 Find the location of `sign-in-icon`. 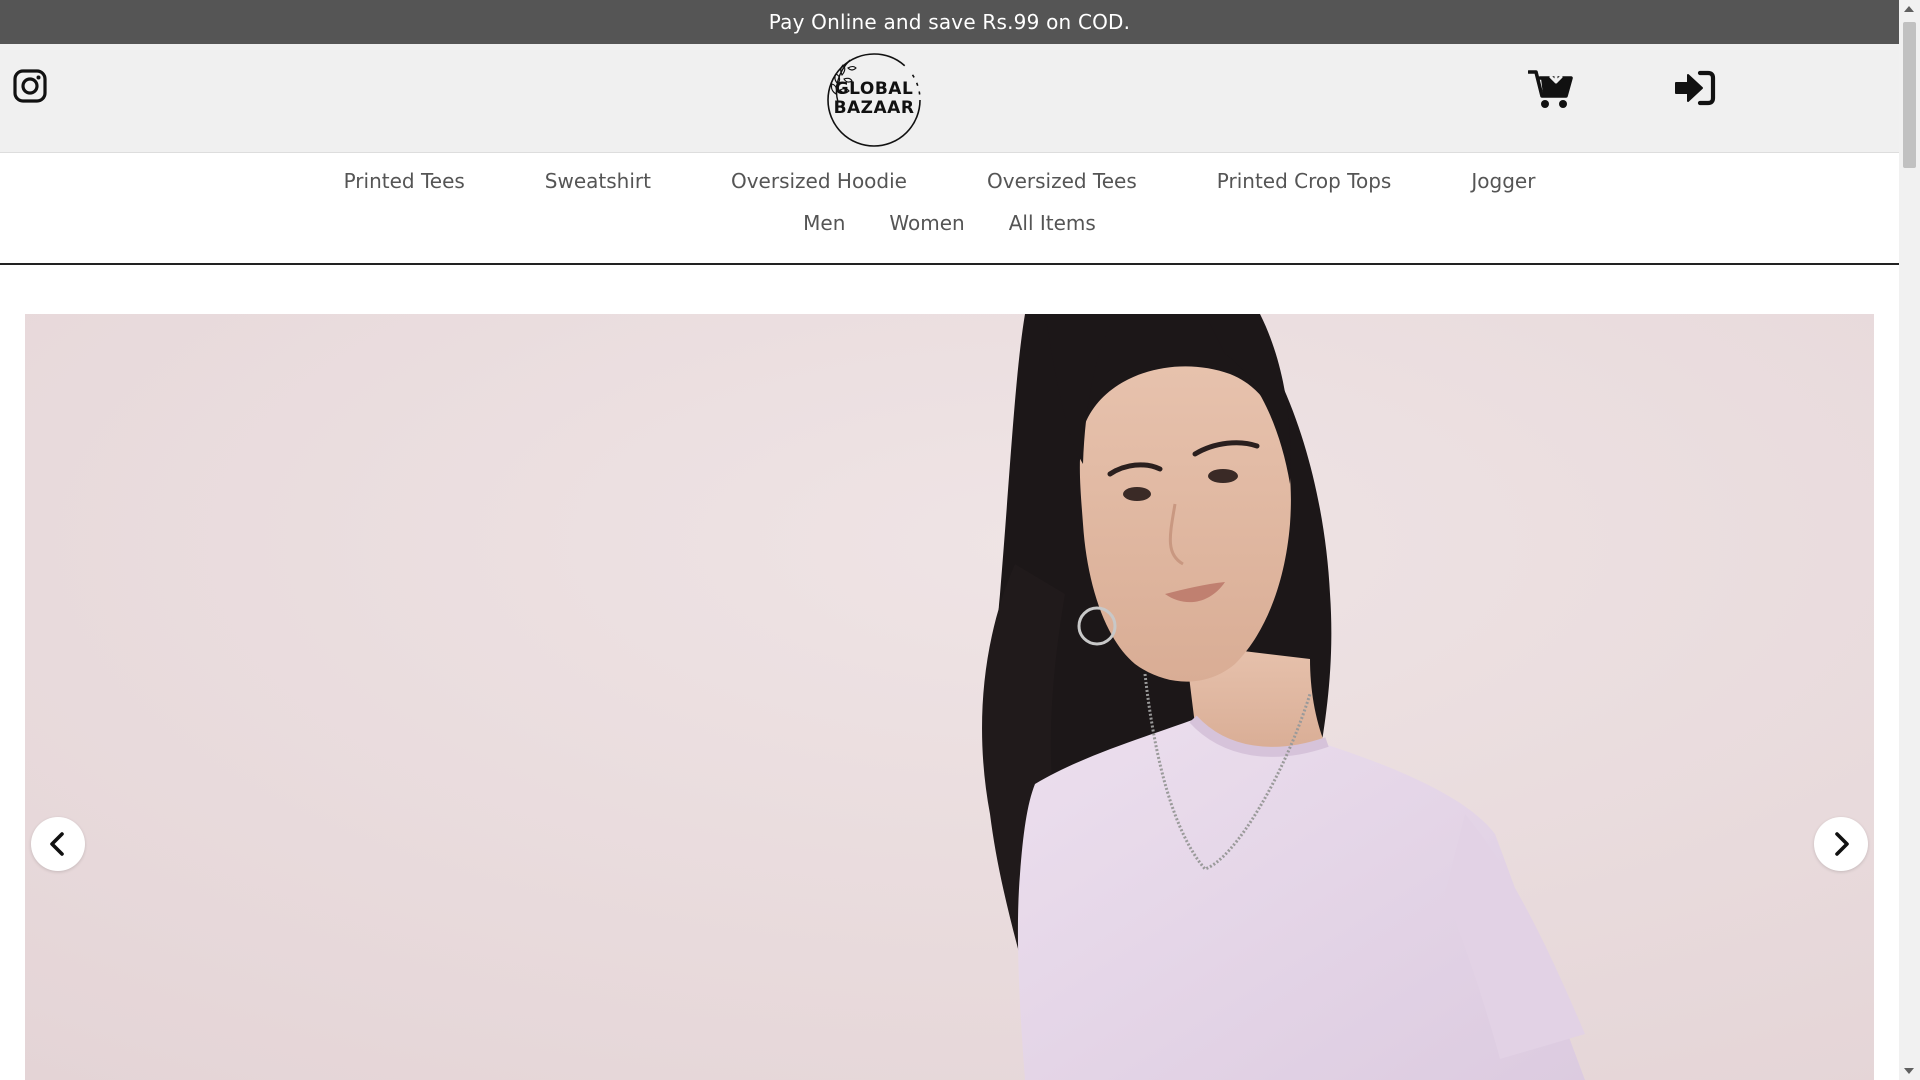

sign-in-icon is located at coordinates (1695, 88).